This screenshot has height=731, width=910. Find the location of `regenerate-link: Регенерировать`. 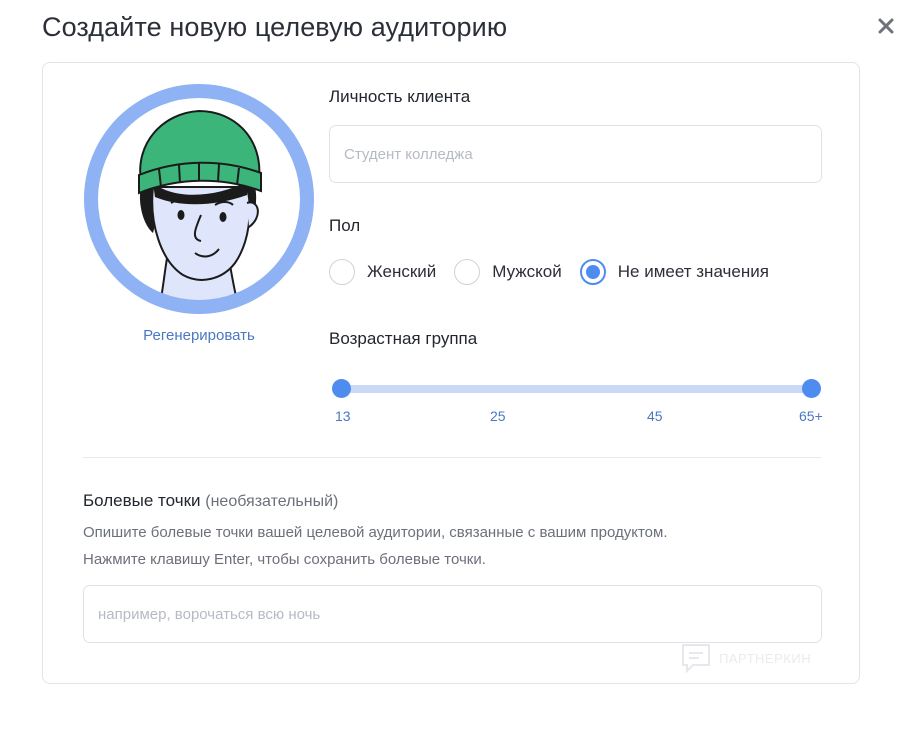

regenerate-link: Регенерировать is located at coordinates (199, 335).